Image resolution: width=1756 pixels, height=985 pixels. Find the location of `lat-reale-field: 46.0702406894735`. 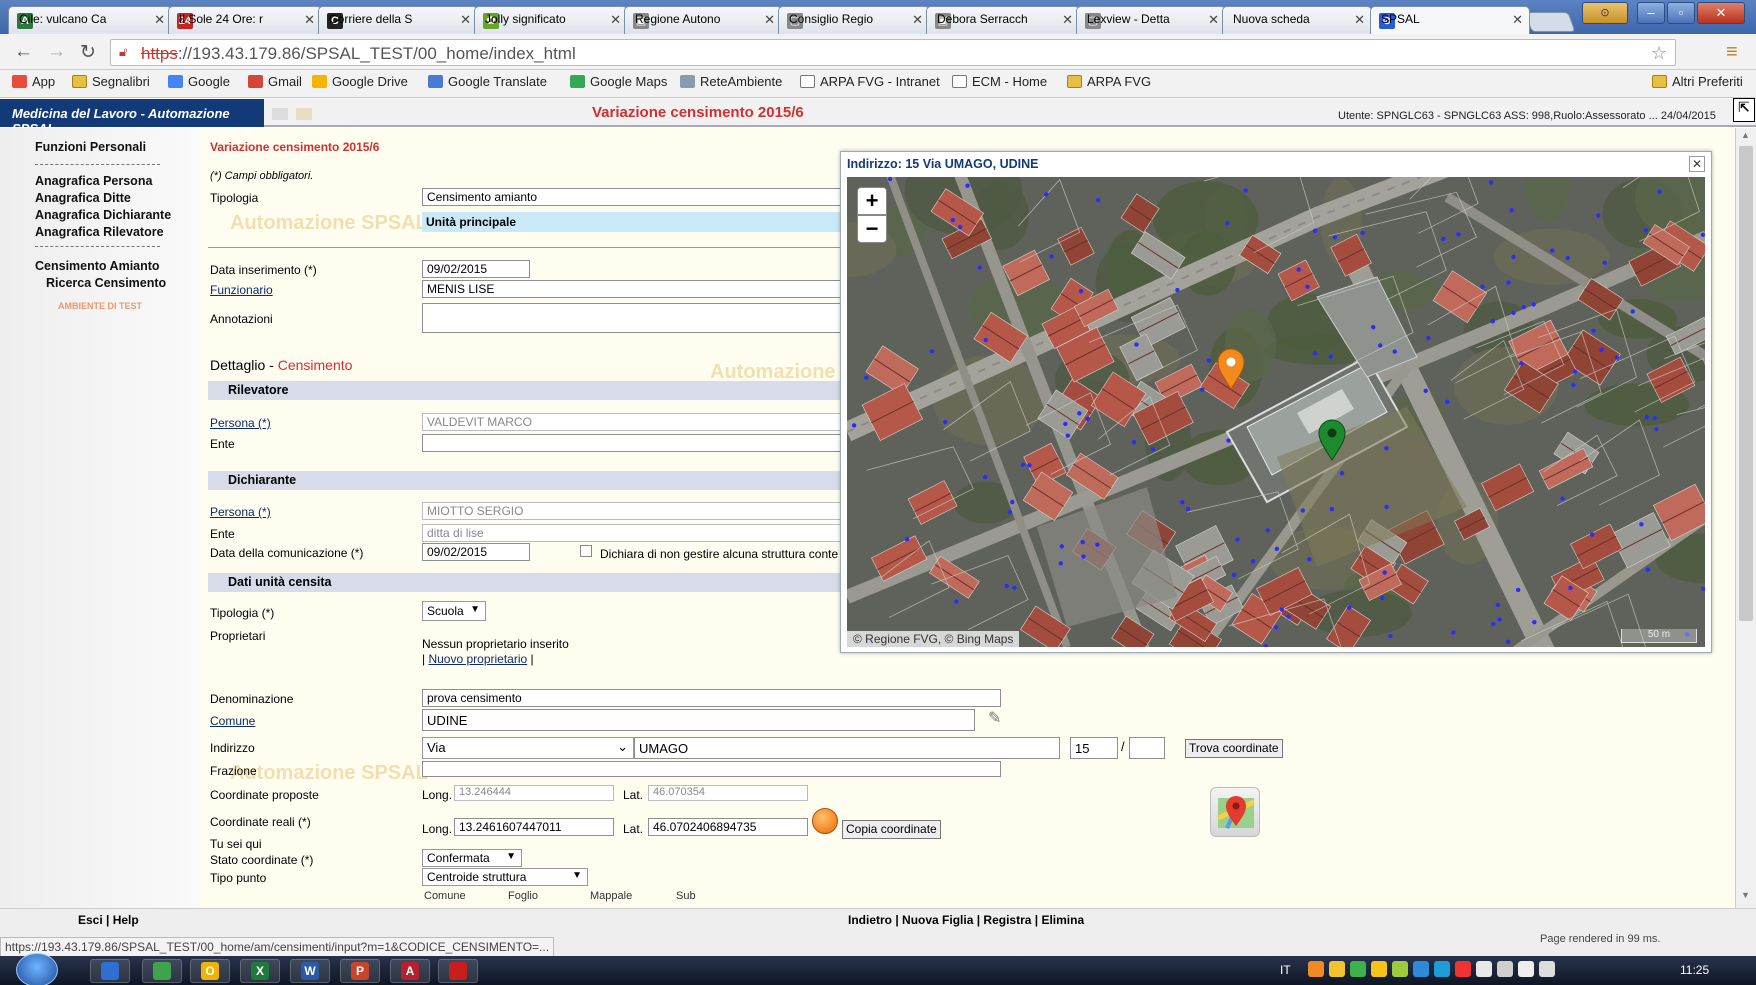

lat-reale-field: 46.0702406894735 is located at coordinates (728, 827).